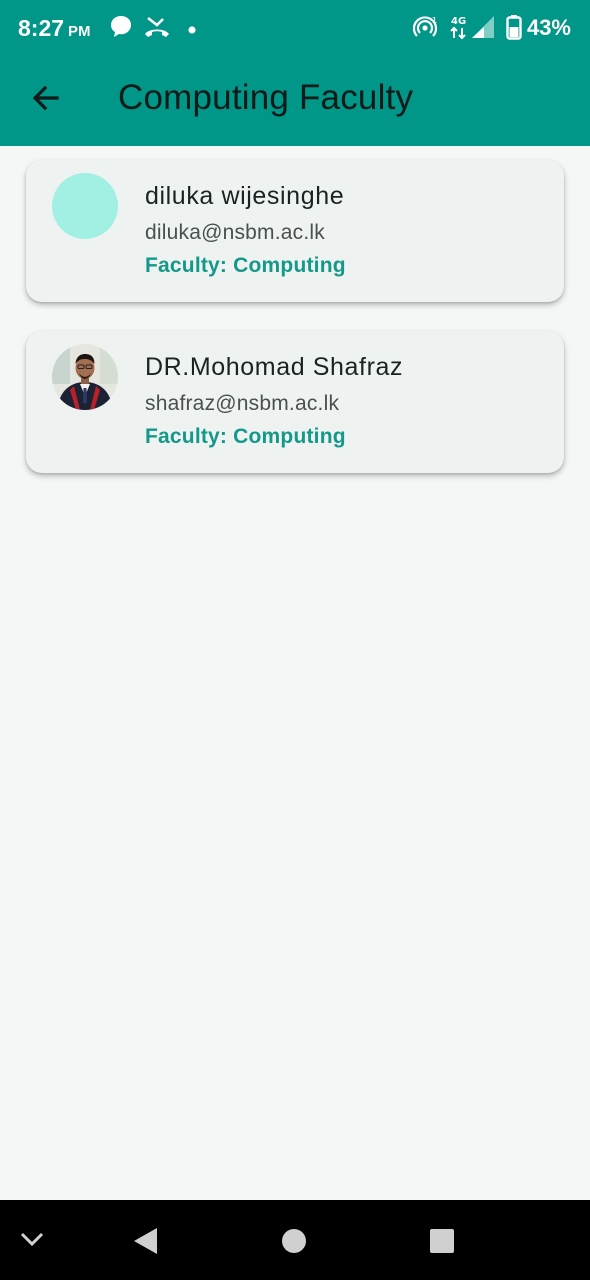 This screenshot has height=1280, width=590. I want to click on nav-back-button, so click(145, 1243).